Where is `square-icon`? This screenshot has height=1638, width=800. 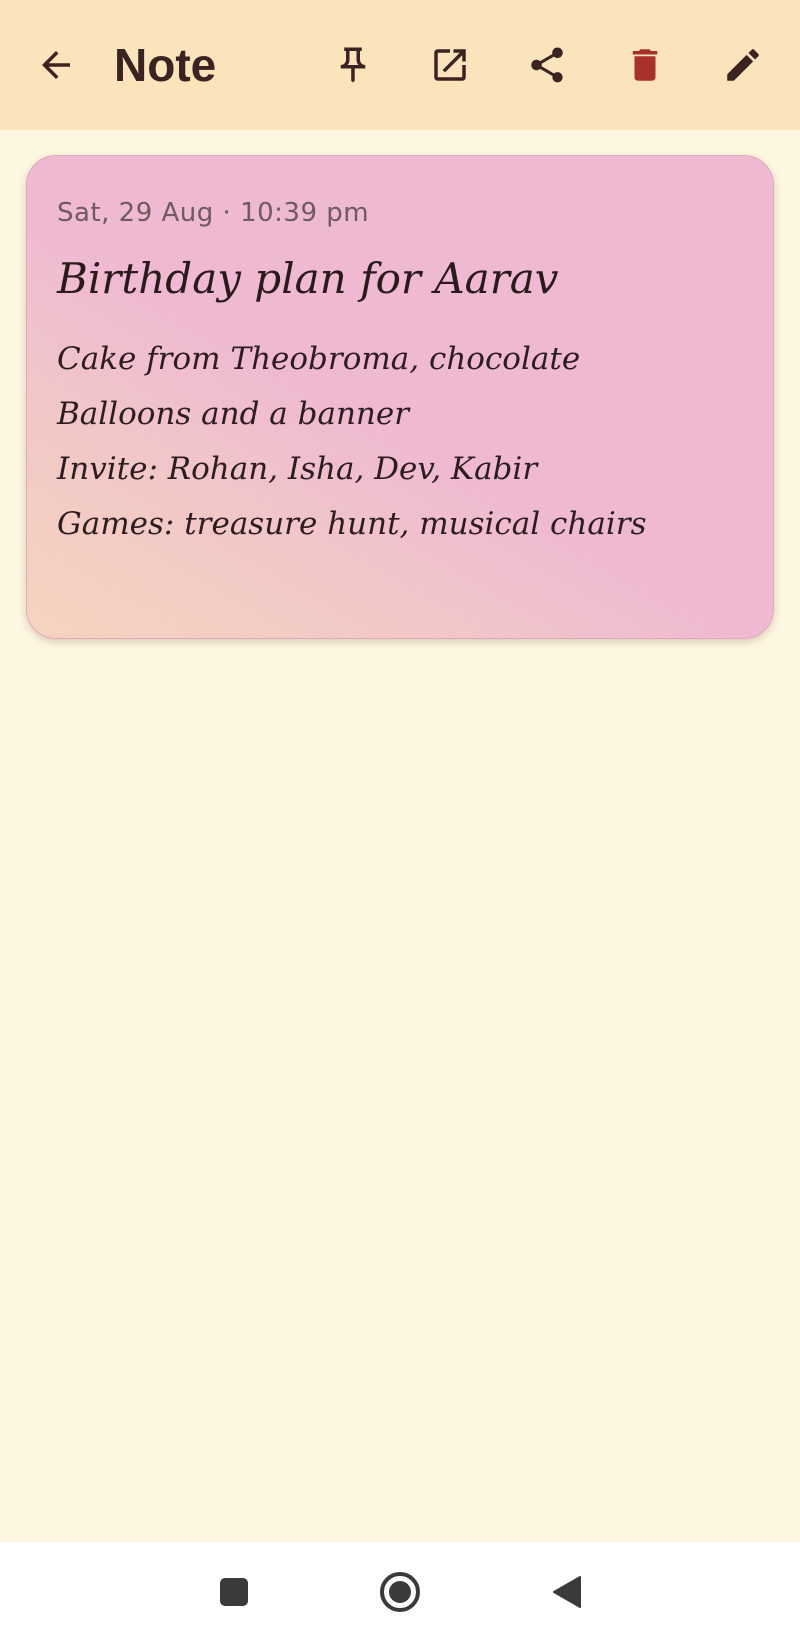
square-icon is located at coordinates (234, 1592).